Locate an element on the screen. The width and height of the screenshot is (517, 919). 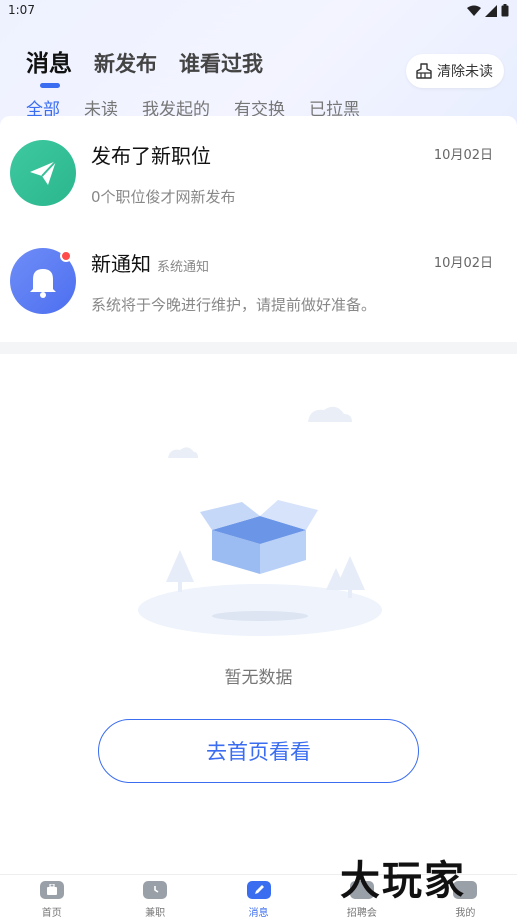
clear-unread-label: 清除未读 is located at coordinates (465, 72).